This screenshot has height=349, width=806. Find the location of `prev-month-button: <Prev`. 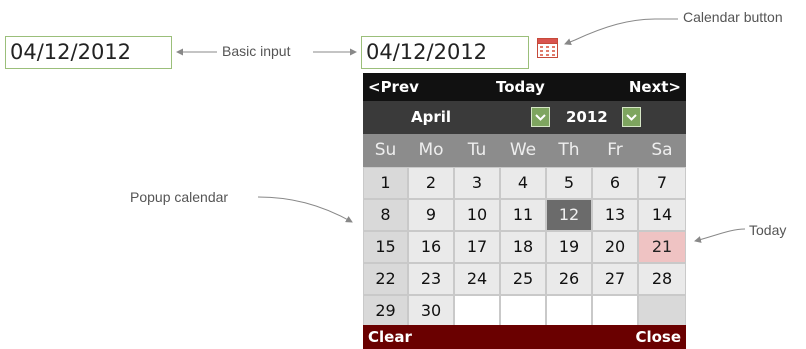

prev-month-button: <Prev is located at coordinates (393, 87).